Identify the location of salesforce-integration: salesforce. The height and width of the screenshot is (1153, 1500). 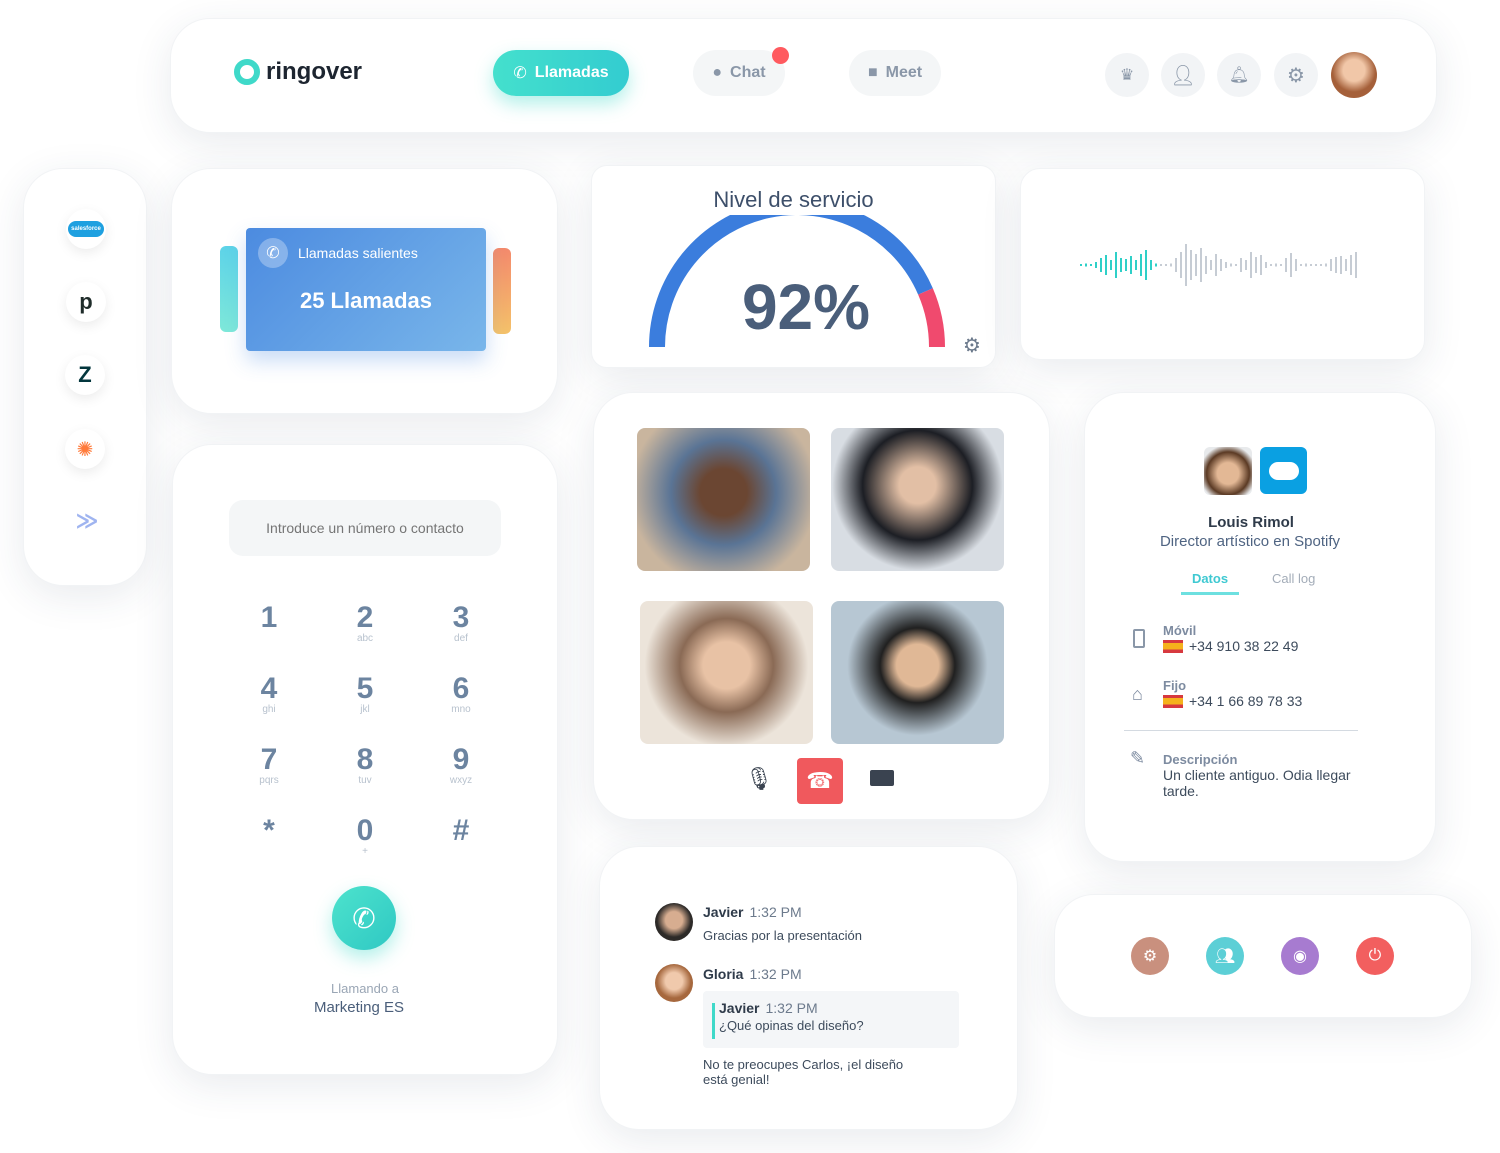
(86, 229).